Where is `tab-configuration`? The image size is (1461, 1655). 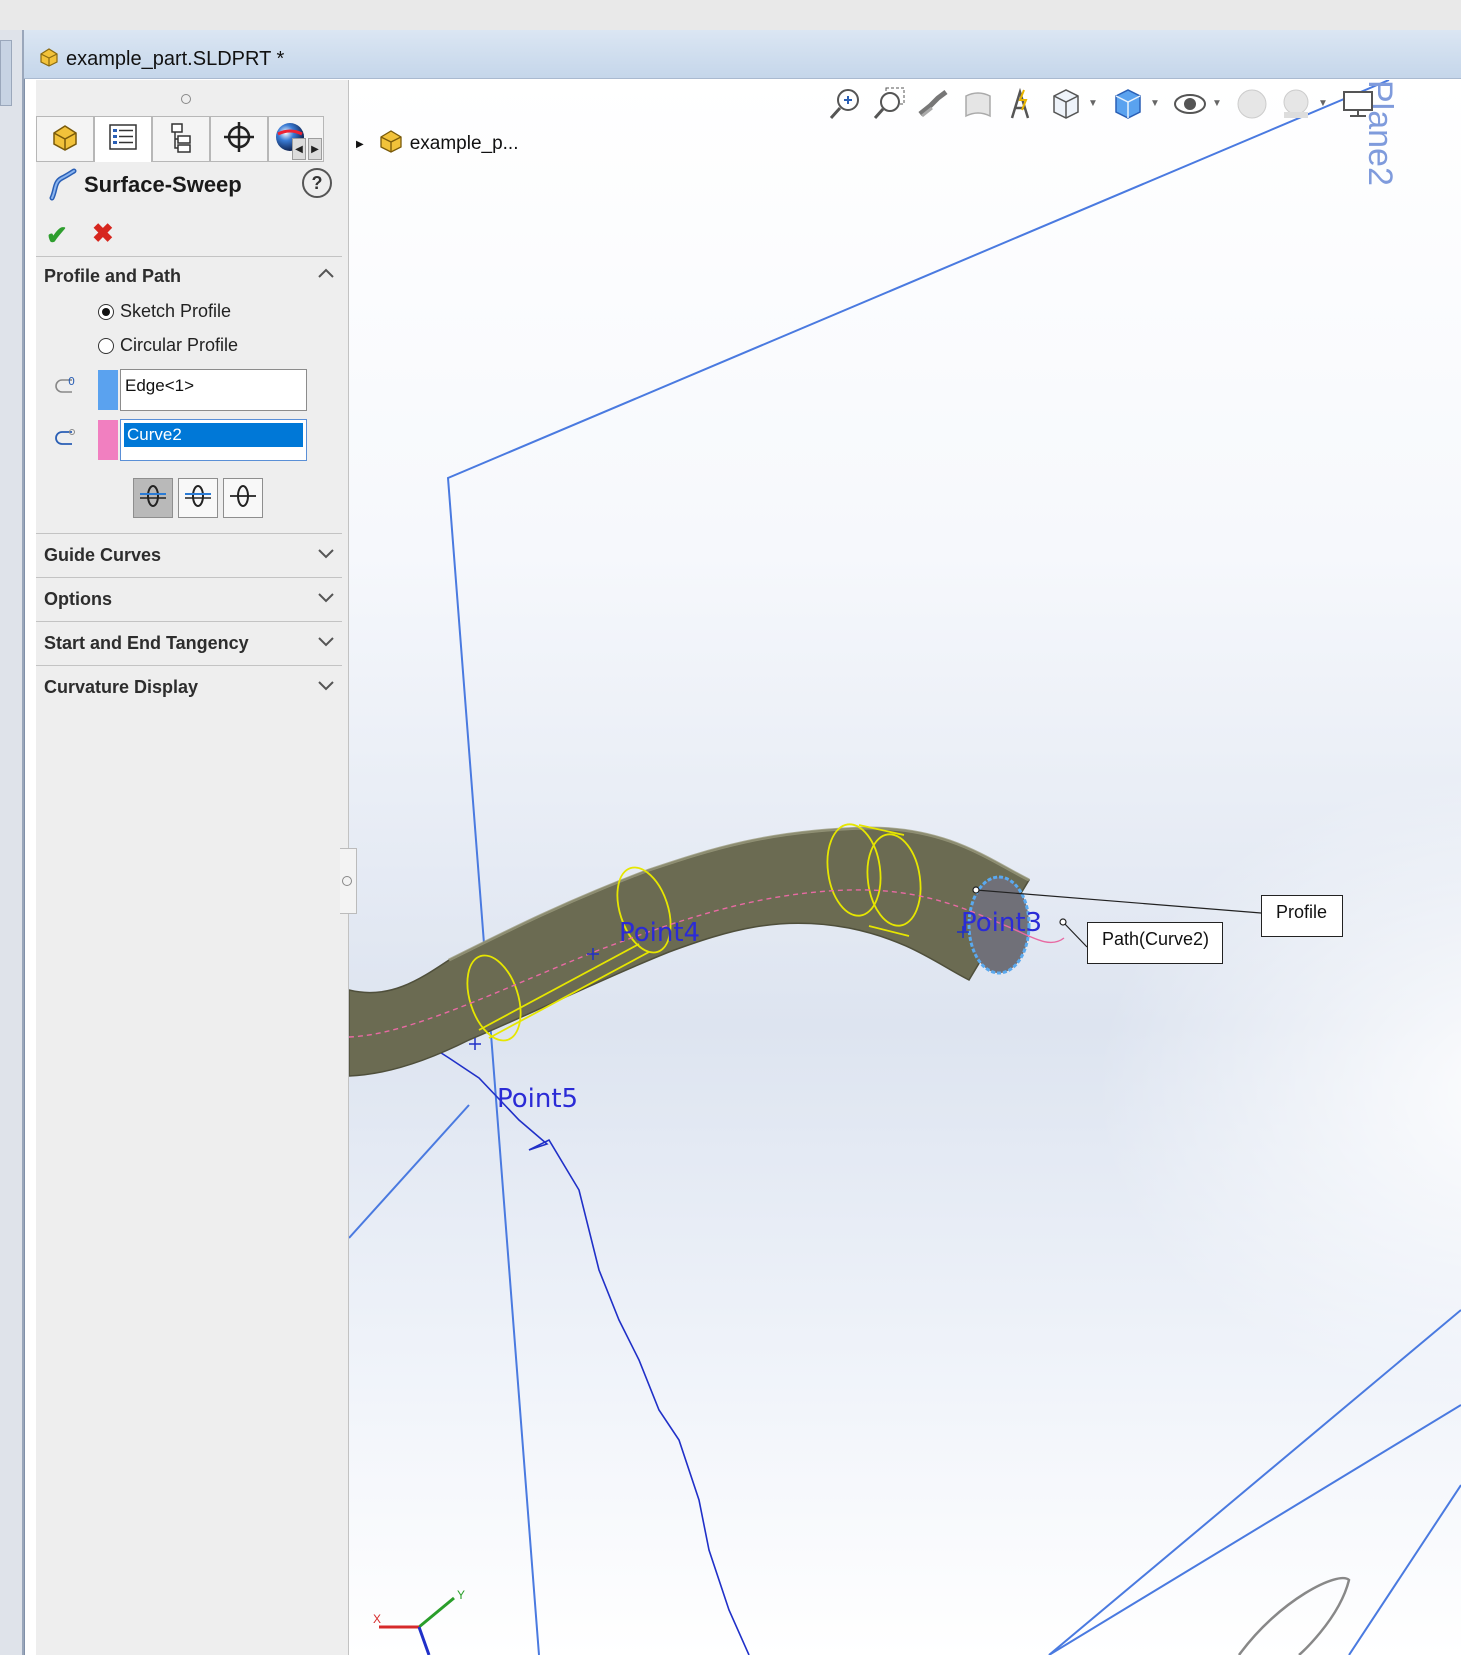 tab-configuration is located at coordinates (181, 139).